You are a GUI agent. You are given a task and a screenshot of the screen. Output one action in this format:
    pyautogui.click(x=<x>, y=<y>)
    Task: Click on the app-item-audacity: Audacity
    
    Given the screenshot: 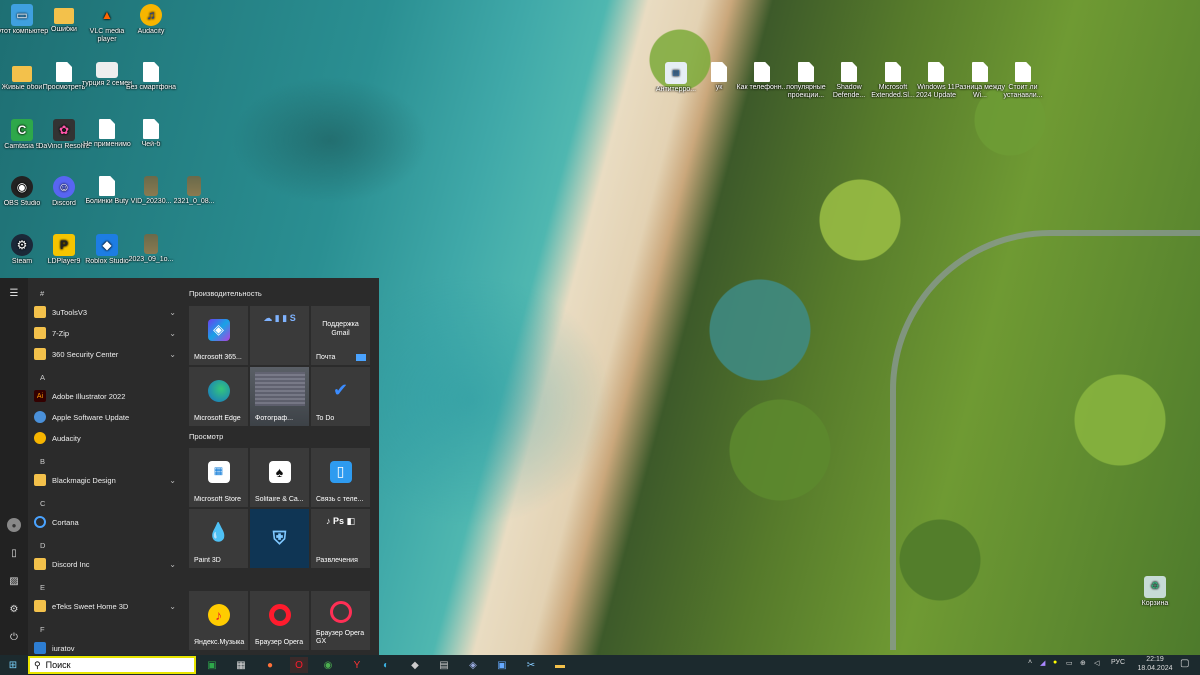 What is the action you would take?
    pyautogui.click(x=107, y=438)
    